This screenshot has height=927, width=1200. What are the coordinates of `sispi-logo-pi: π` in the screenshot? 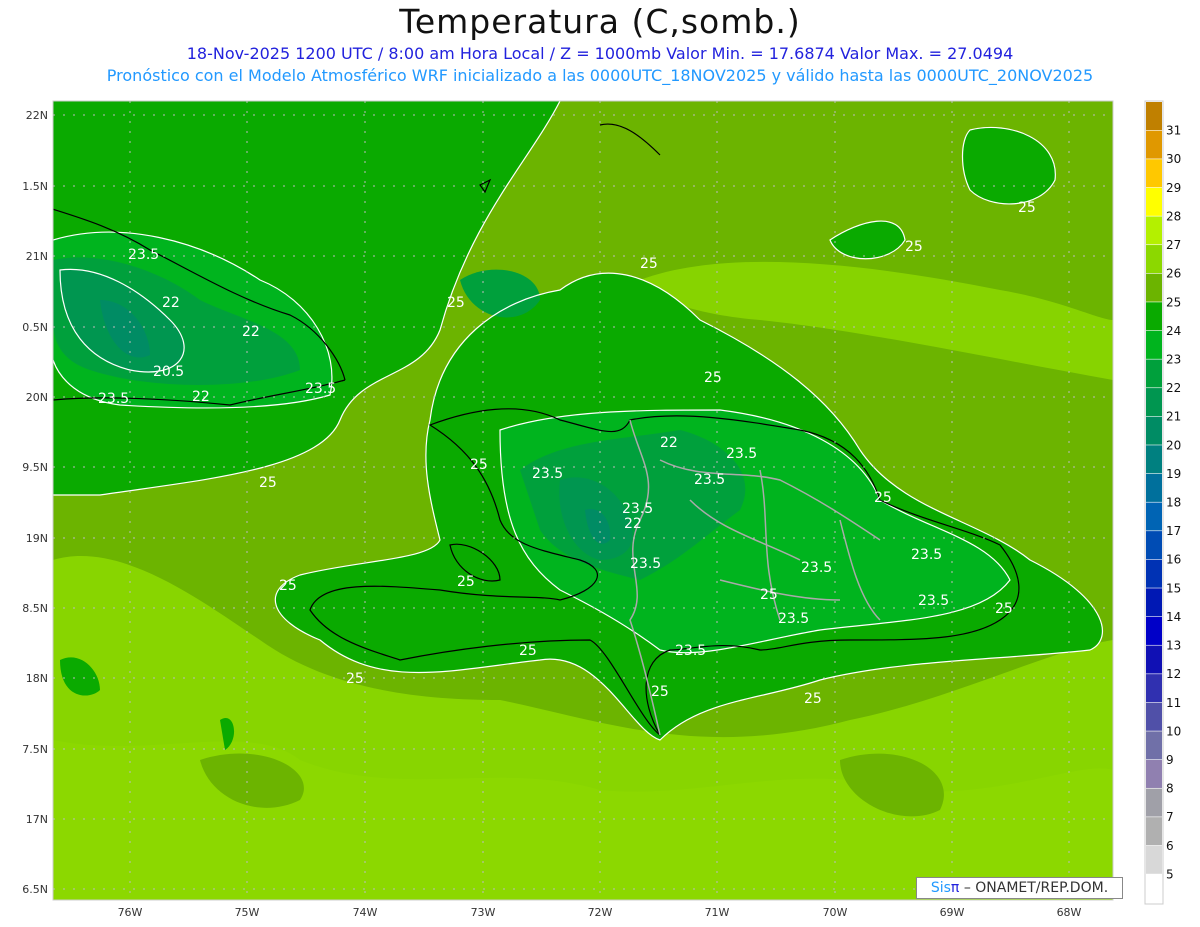 It's located at (955, 888).